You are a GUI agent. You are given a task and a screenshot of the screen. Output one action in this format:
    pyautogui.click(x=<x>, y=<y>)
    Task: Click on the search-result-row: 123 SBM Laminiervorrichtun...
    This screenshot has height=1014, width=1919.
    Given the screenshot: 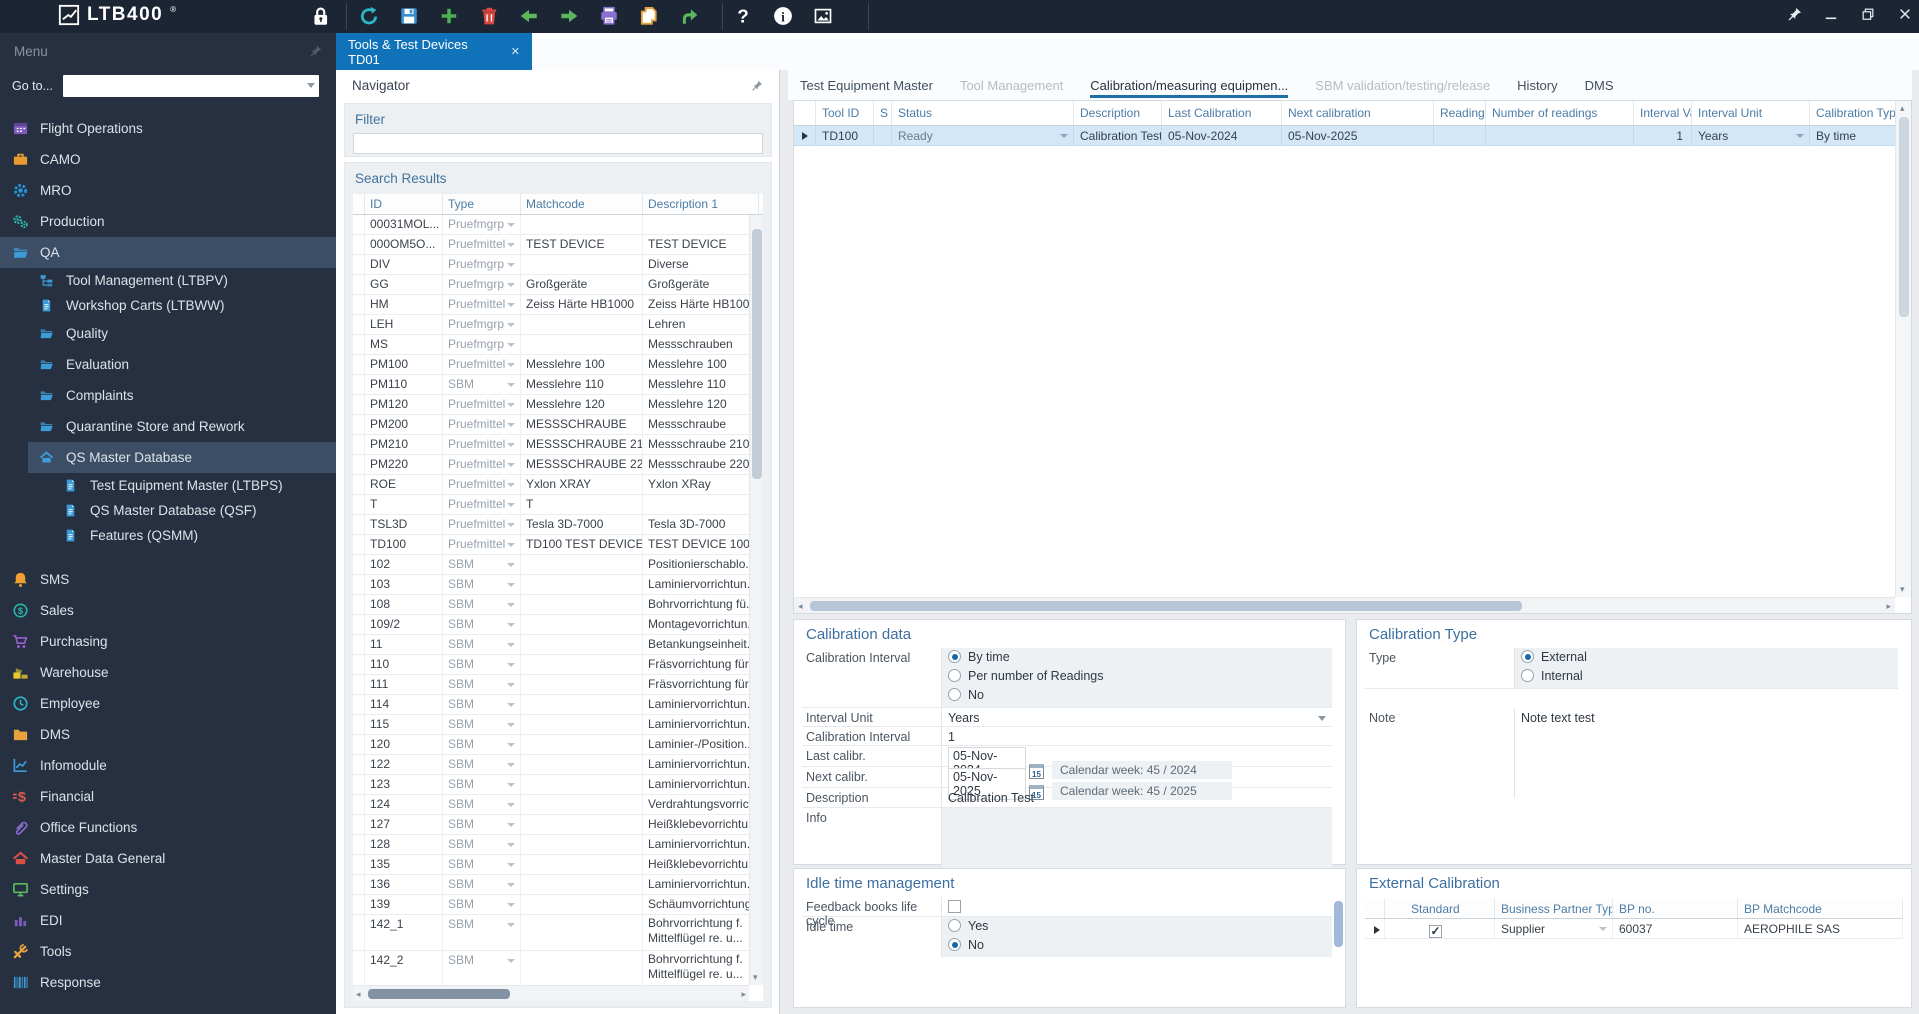 What is the action you would take?
    pyautogui.click(x=551, y=785)
    